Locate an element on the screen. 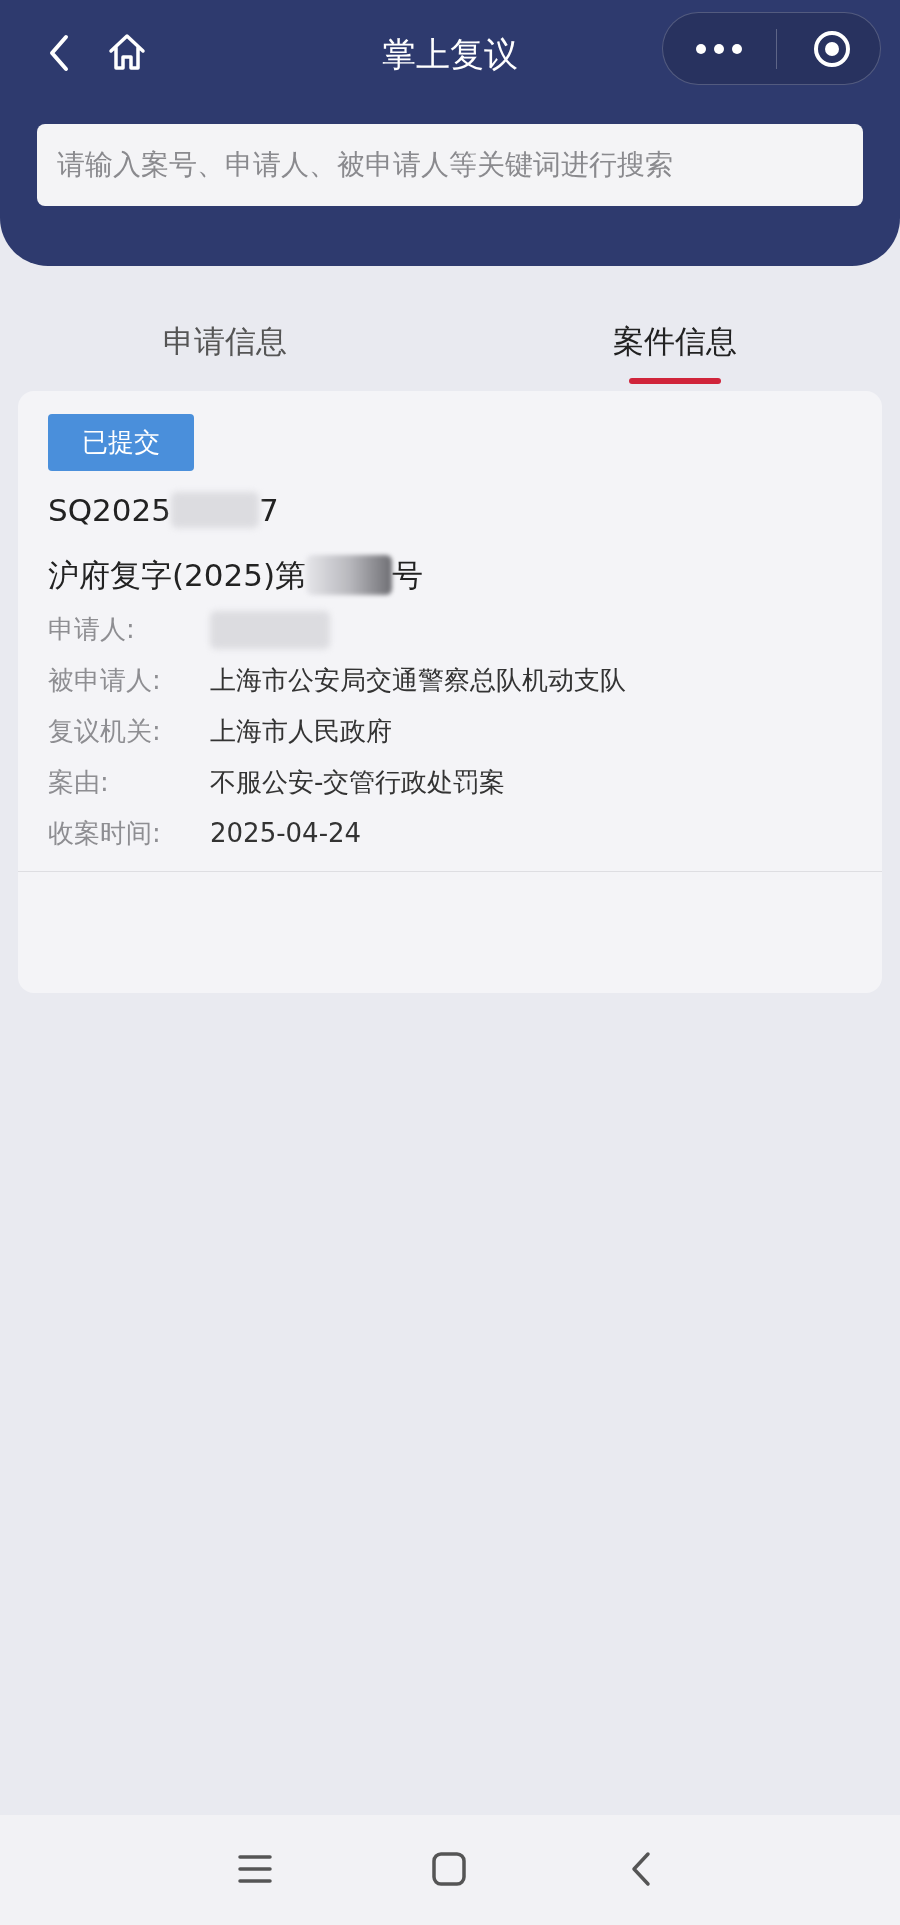 The image size is (900, 1925). page-title: 掌上复议 is located at coordinates (450, 54).